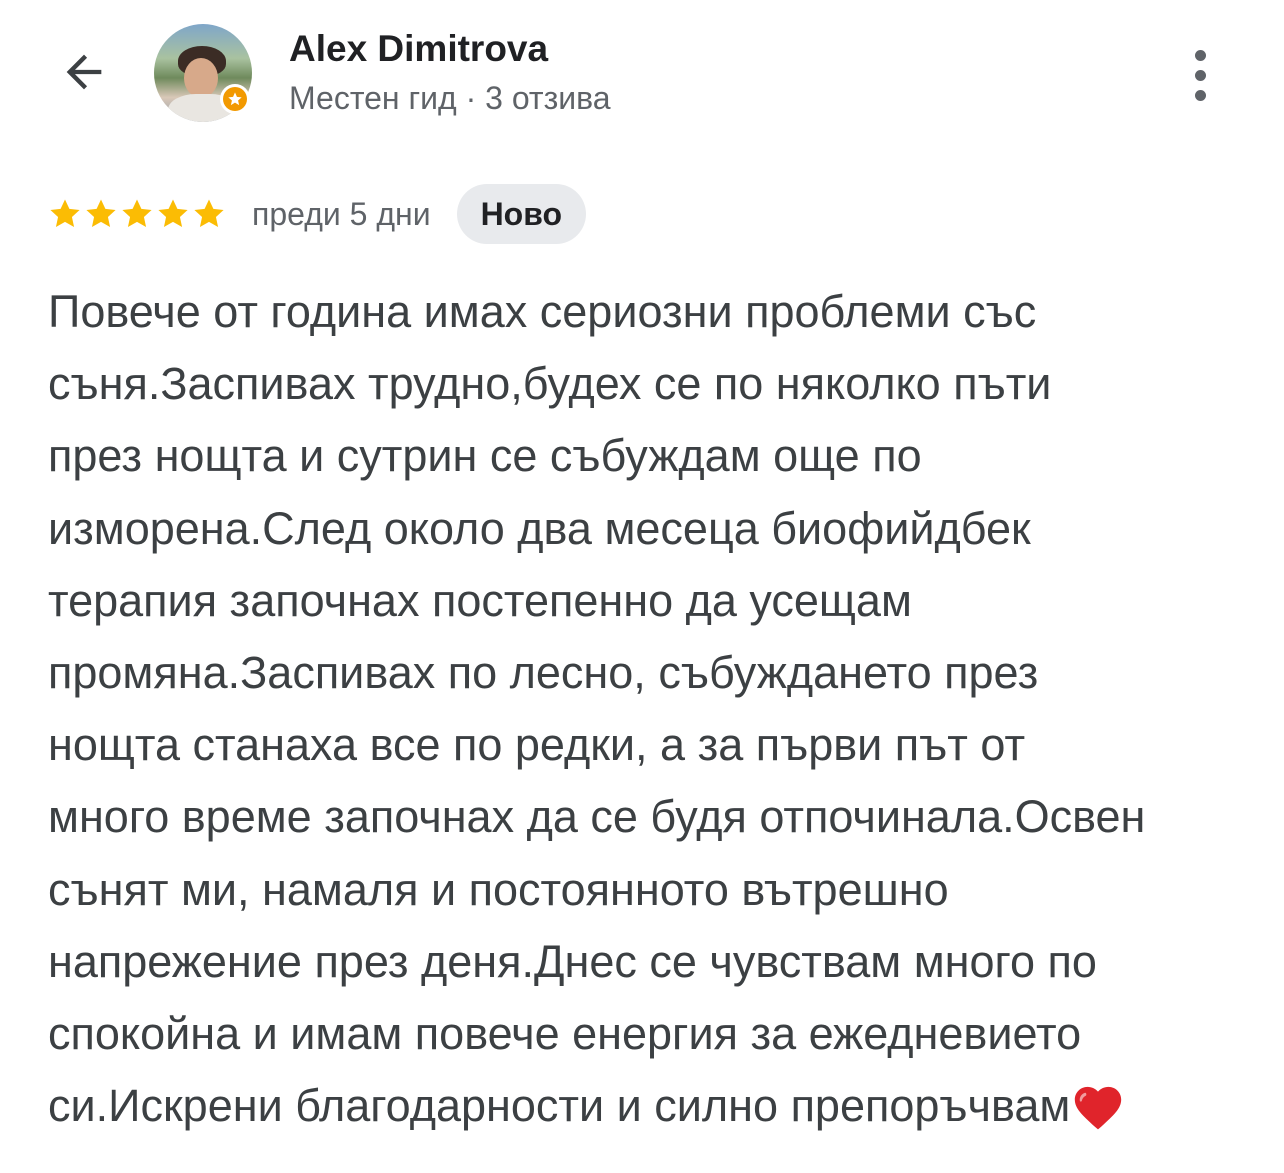 The image size is (1284, 1173). I want to click on star-rating, so click(137, 214).